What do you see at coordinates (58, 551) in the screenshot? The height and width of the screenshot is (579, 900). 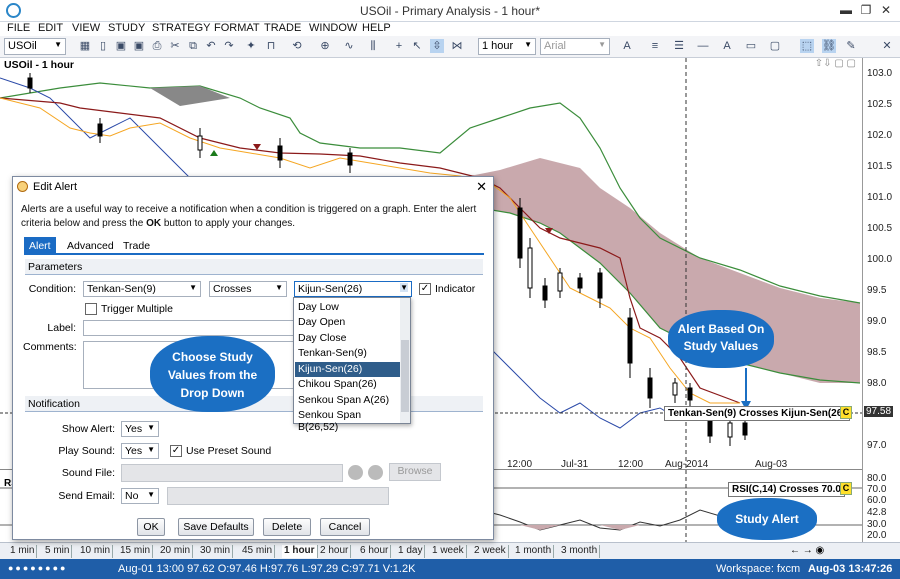 I see `tab-5min: 5 min` at bounding box center [58, 551].